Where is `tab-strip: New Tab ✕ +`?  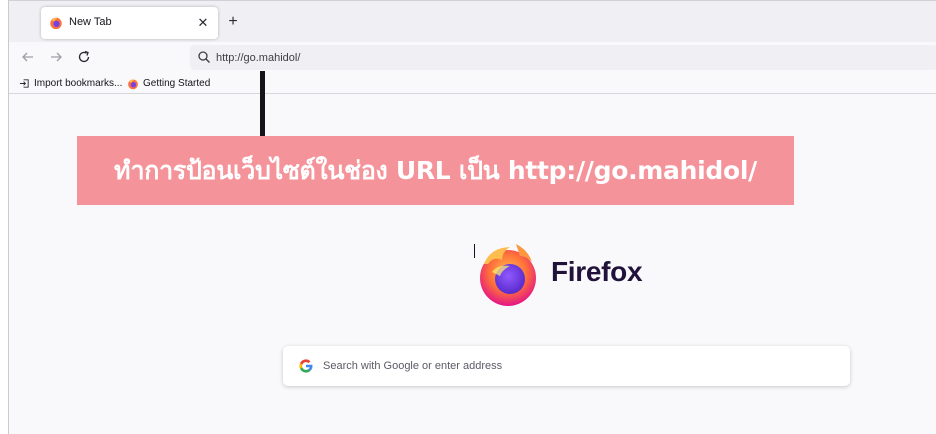 tab-strip: New Tab ✕ + is located at coordinates (472, 21).